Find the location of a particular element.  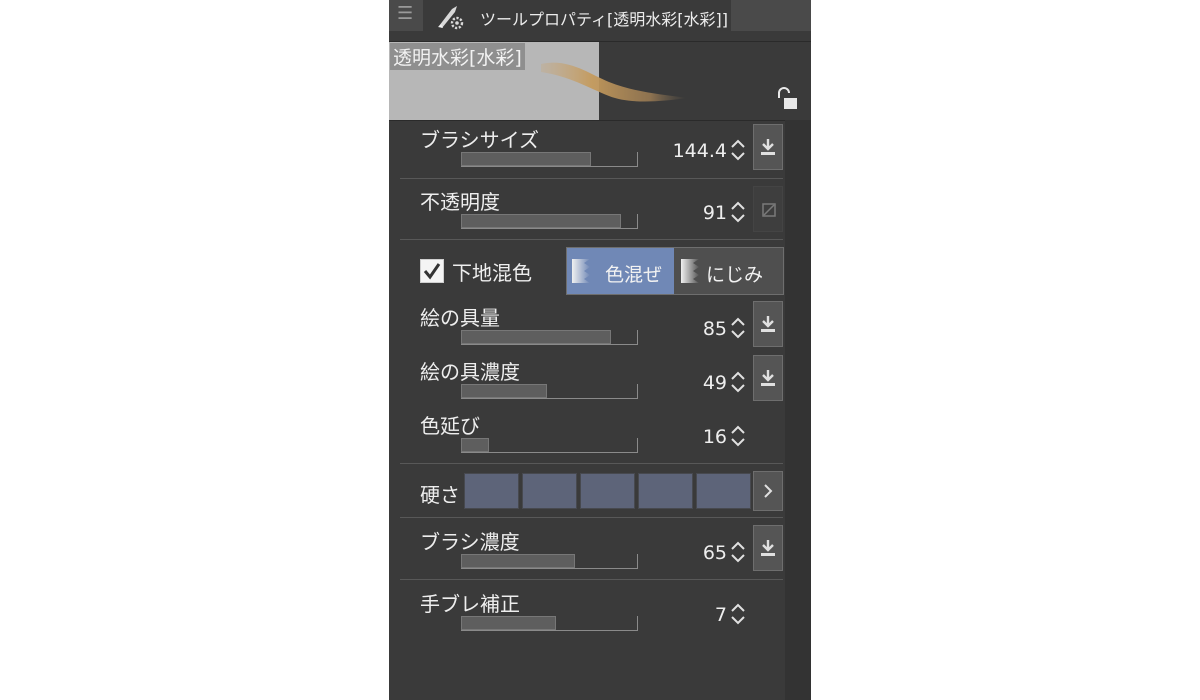

preview-tool-name: 透明水彩[水彩] is located at coordinates (457, 56).